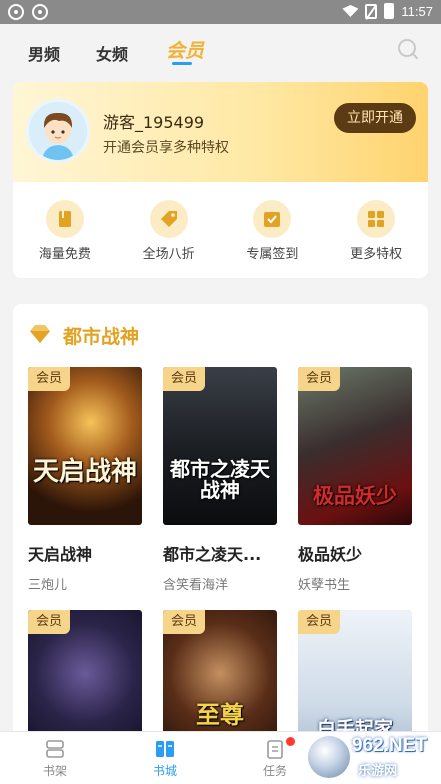  What do you see at coordinates (376, 230) in the screenshot?
I see `perk-more: 更多特权` at bounding box center [376, 230].